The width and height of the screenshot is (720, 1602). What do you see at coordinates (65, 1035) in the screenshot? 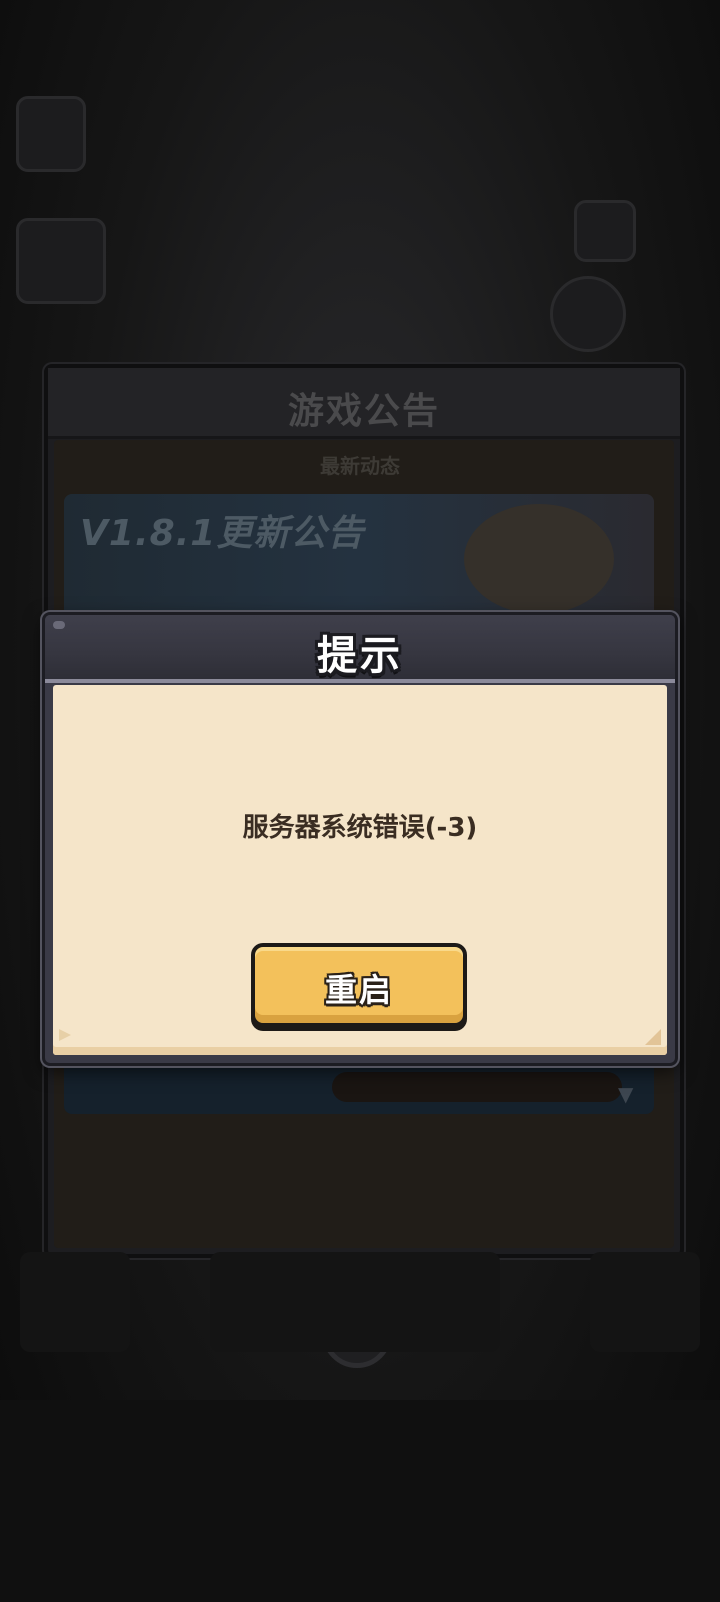
I see `corner-decoration-left` at bounding box center [65, 1035].